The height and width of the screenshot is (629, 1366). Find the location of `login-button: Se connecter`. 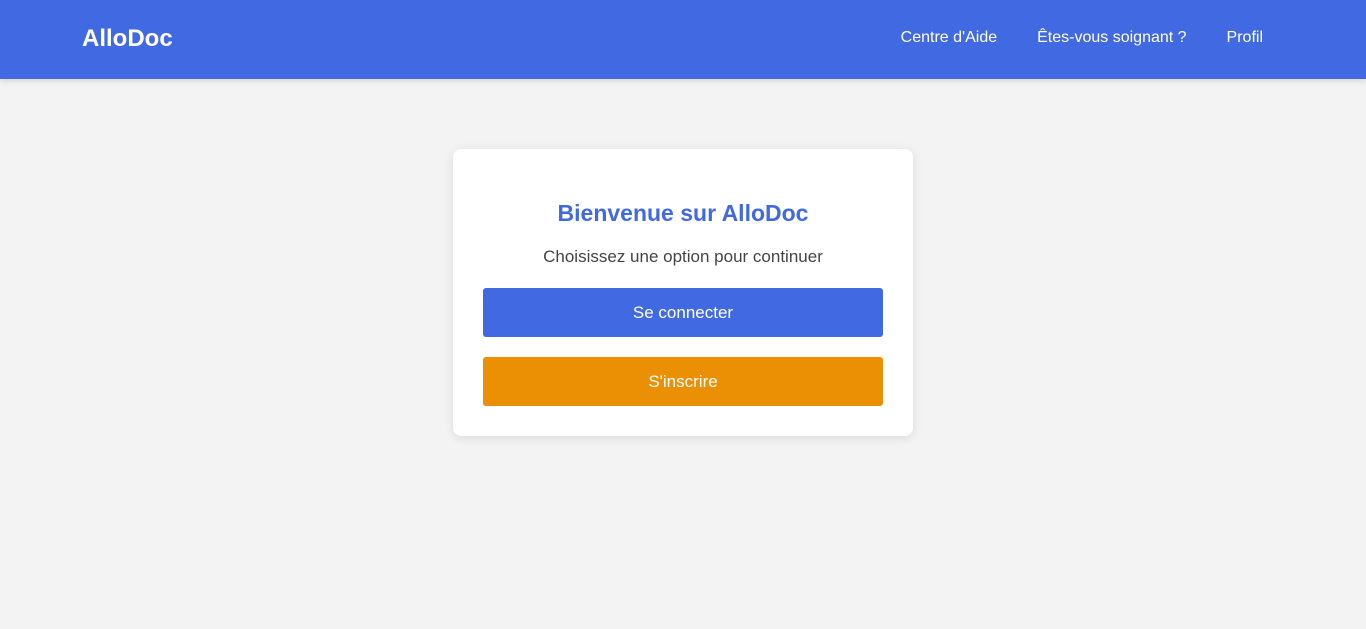

login-button: Se connecter is located at coordinates (683, 312).